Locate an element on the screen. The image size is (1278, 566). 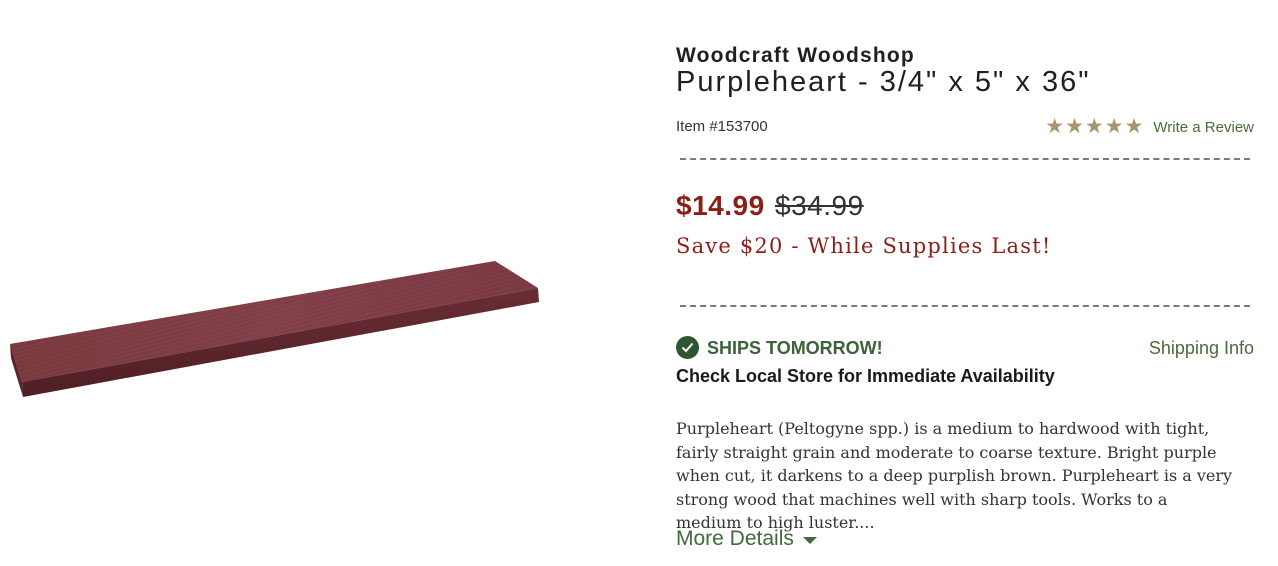
product-title: Purpleheart - 3/4" x 5" x 36" is located at coordinates (883, 82).